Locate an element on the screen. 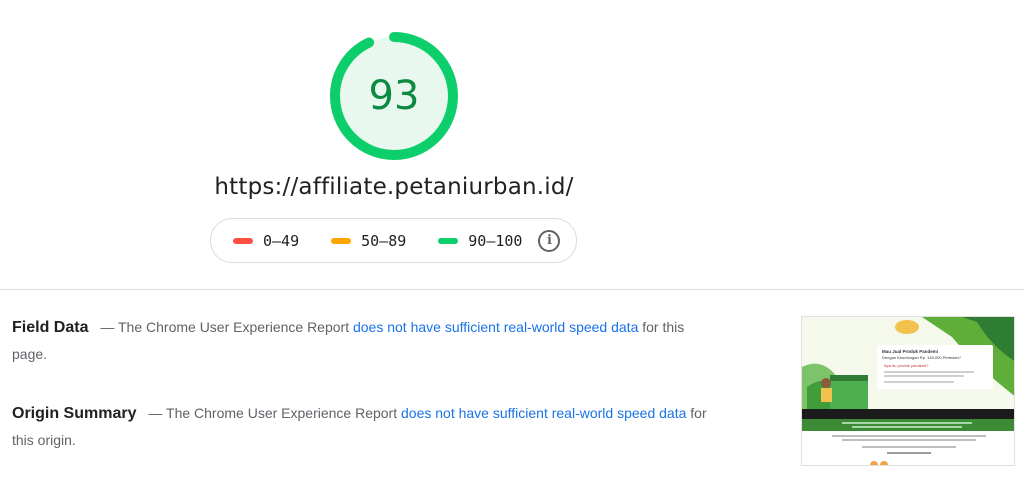  legend-fail-label: 0–49 is located at coordinates (281, 240).